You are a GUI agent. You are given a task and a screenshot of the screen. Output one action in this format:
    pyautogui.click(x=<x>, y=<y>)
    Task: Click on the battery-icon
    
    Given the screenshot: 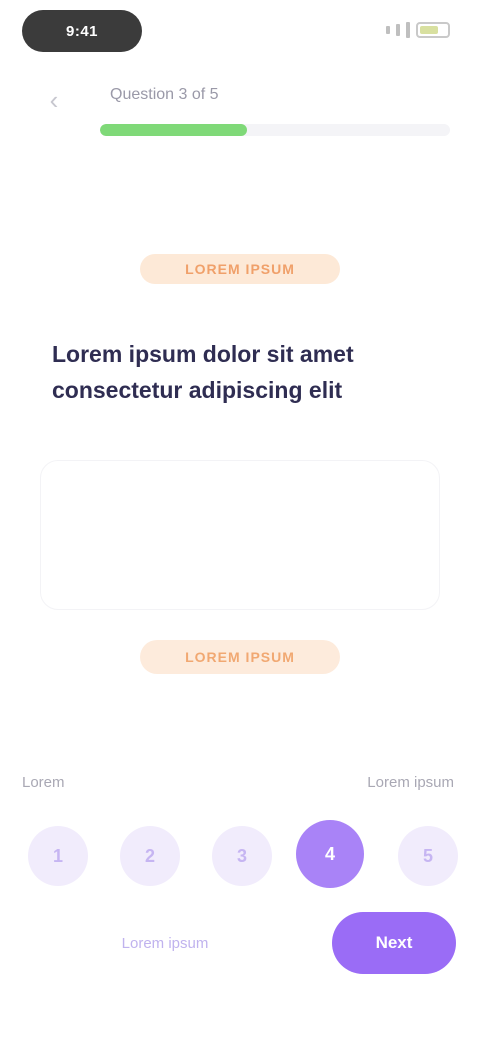 What is the action you would take?
    pyautogui.click(x=433, y=30)
    